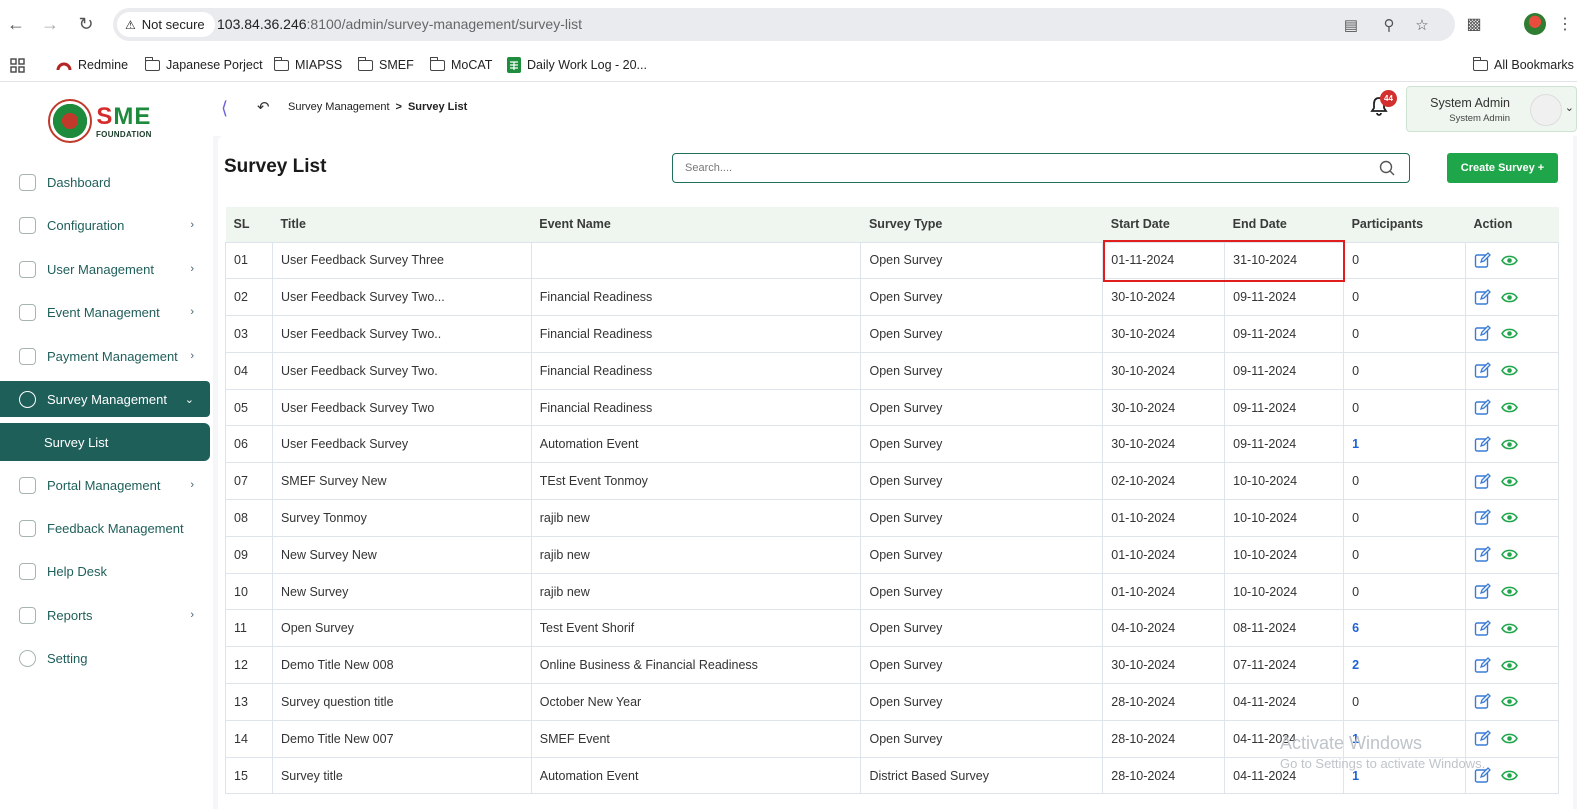  I want to click on collapse-sidebar-icon: ⟨, so click(224, 108).